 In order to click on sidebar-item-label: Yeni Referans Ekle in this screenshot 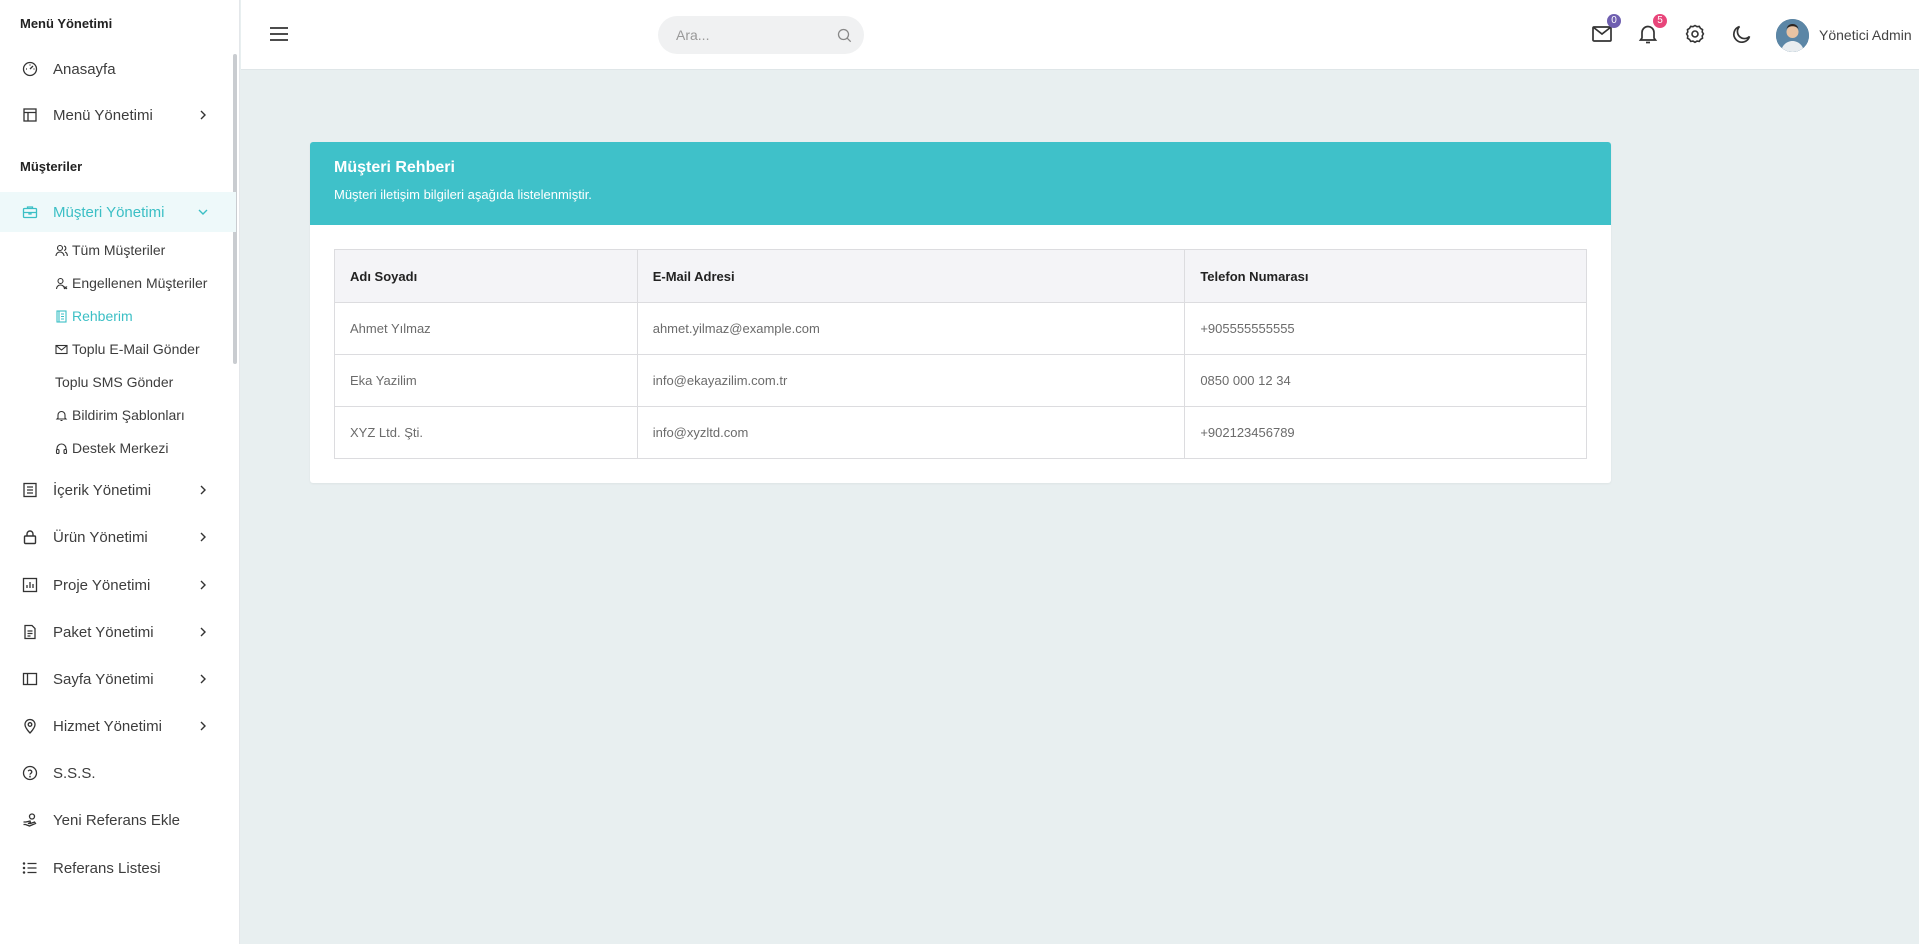, I will do `click(117, 820)`.